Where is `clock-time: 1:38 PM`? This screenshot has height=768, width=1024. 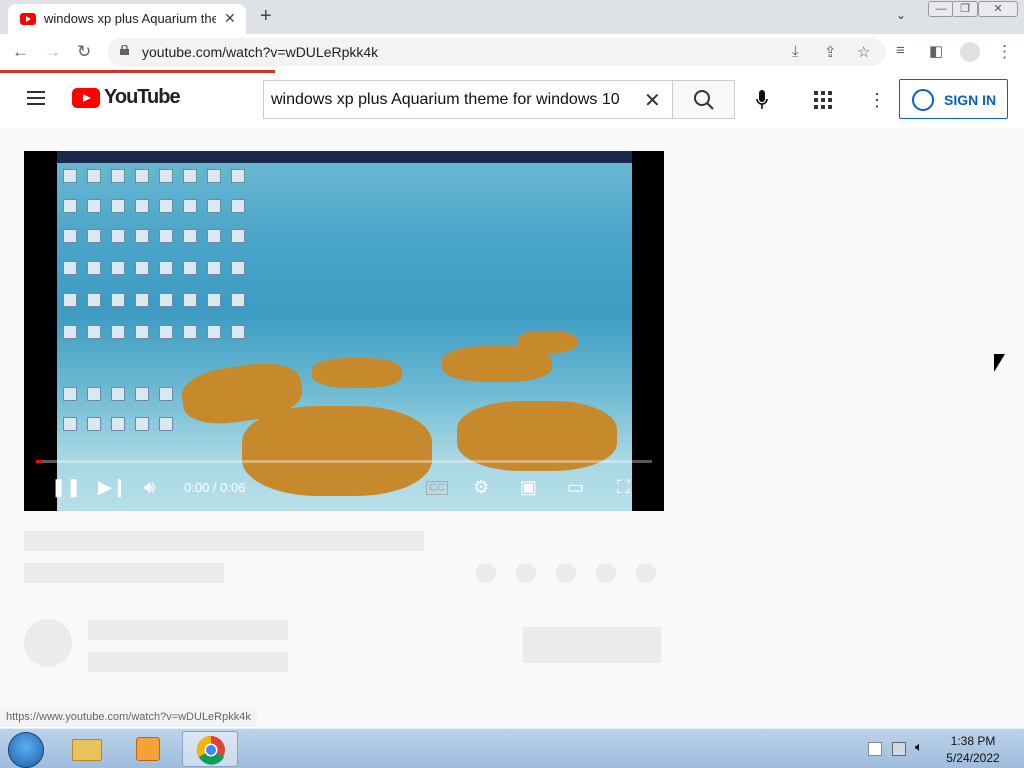
clock-time: 1:38 PM is located at coordinates (973, 741).